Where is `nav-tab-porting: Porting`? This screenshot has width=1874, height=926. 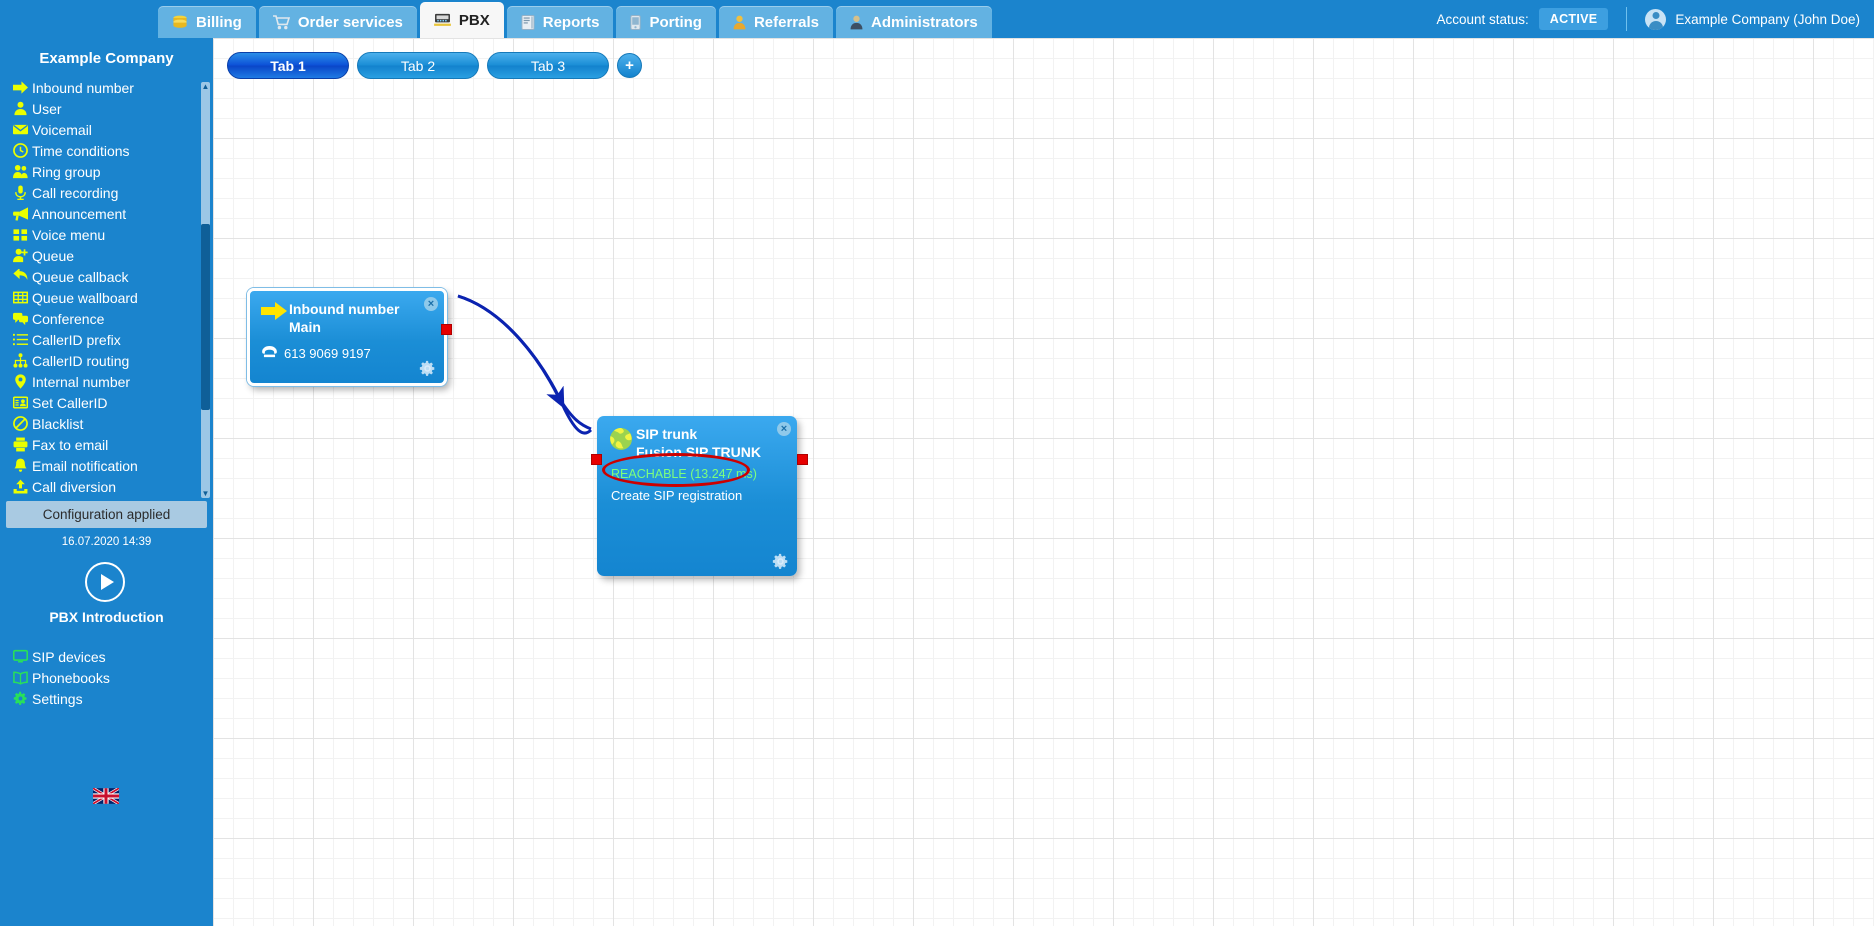
nav-tab-porting: Porting is located at coordinates (666, 22).